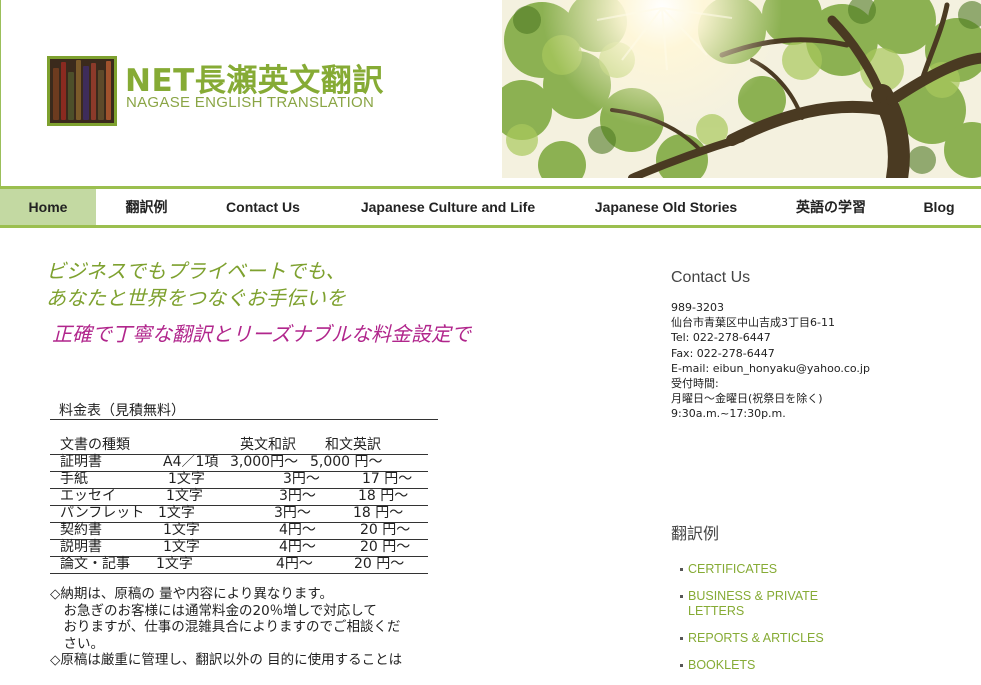 Image resolution: width=981 pixels, height=685 pixels. Describe the element at coordinates (239, 531) in the screenshot. I see `table-row: 契約書 1文字 4円〜 20 円〜` at that location.